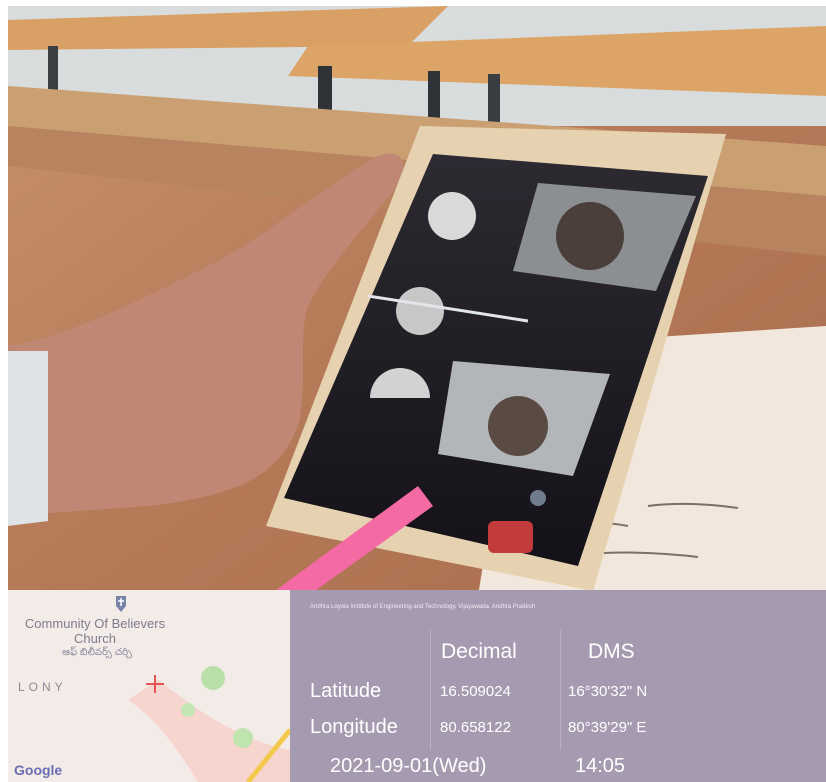  What do you see at coordinates (346, 691) in the screenshot?
I see `latitude-label: Latitude` at bounding box center [346, 691].